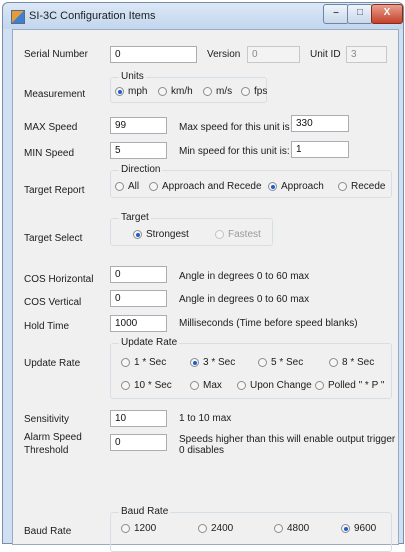 Image resolution: width=405 pixels, height=552 pixels. I want to click on alarm-speed-label: Alarm Speed, so click(53, 437).